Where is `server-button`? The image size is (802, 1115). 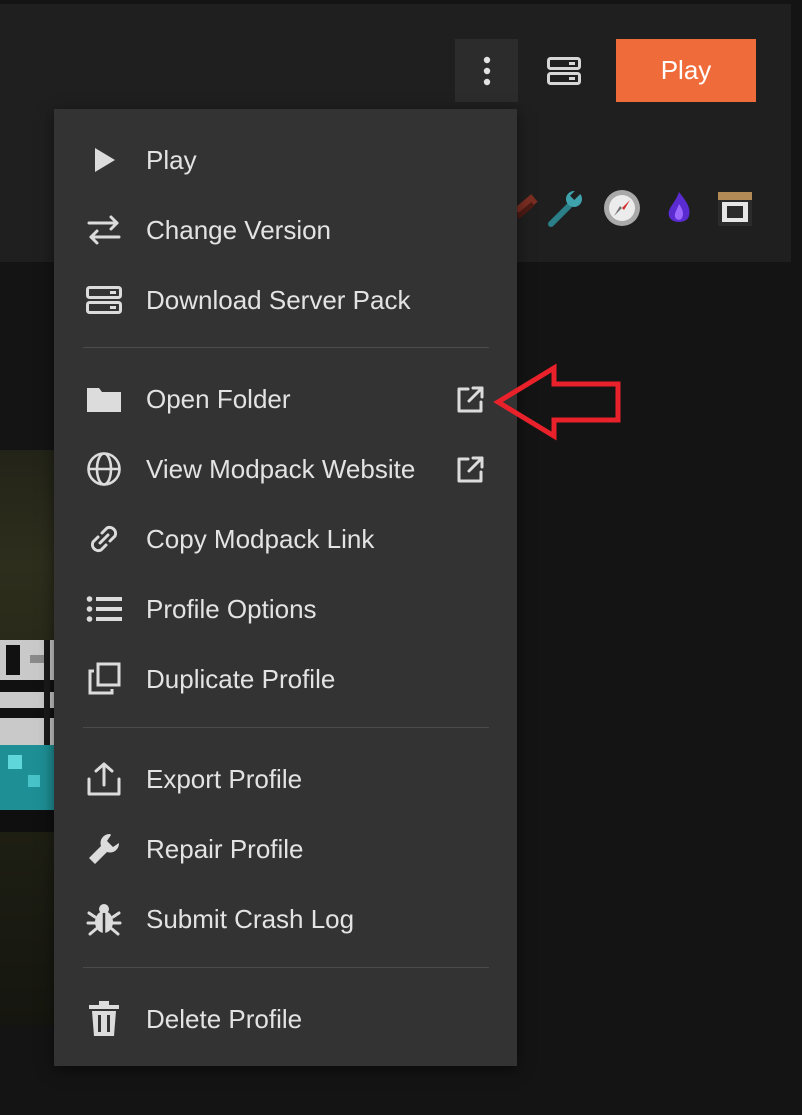 server-button is located at coordinates (563, 70).